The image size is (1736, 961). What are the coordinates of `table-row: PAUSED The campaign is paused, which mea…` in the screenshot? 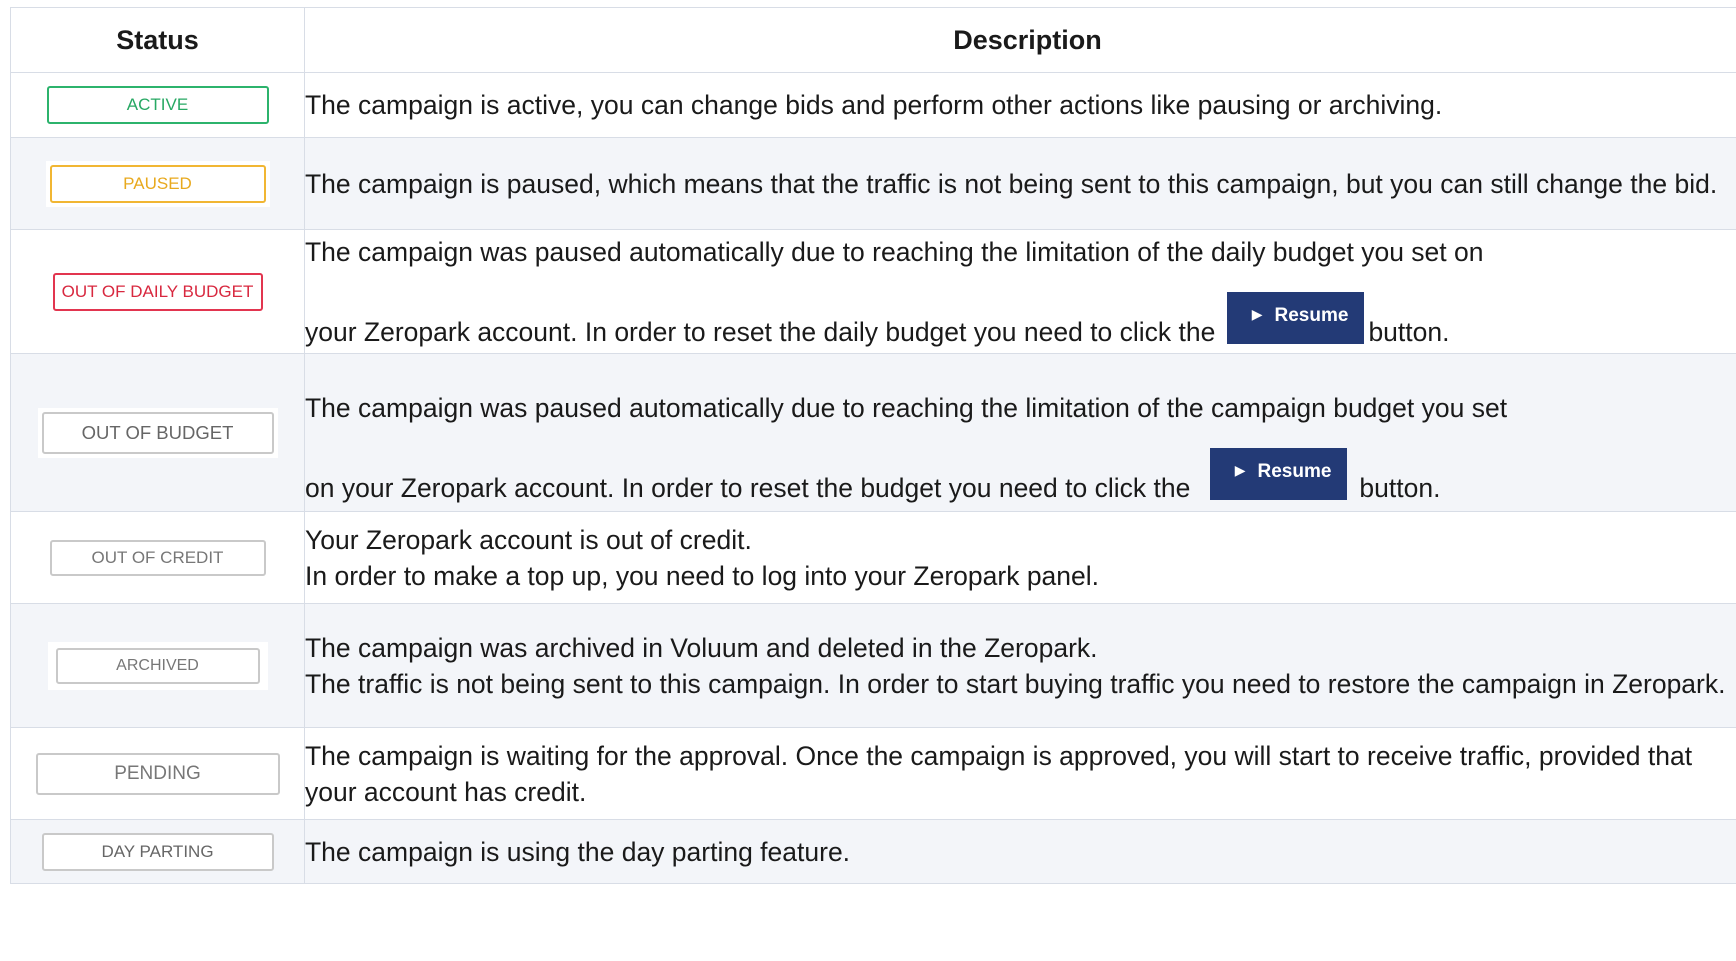 It's located at (873, 183).